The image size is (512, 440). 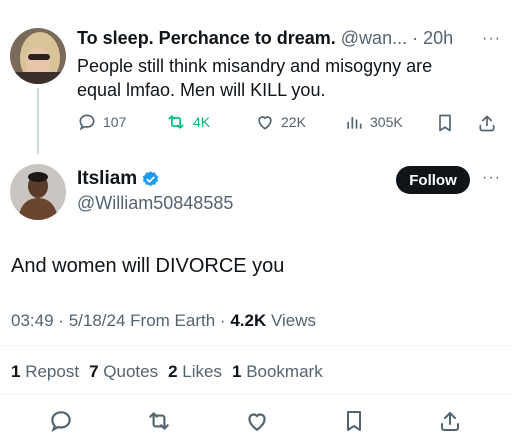 What do you see at coordinates (354, 123) in the screenshot?
I see `views-icon` at bounding box center [354, 123].